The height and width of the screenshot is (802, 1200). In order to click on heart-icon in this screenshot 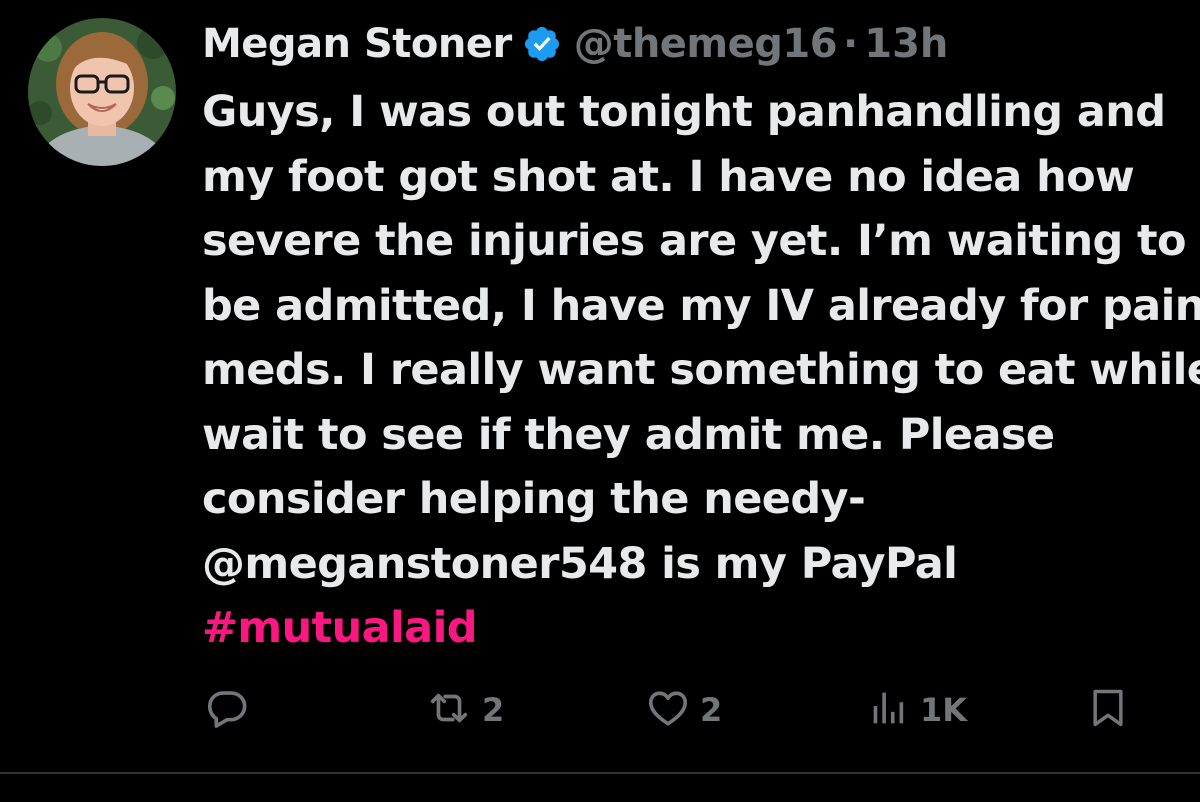, I will do `click(668, 710)`.